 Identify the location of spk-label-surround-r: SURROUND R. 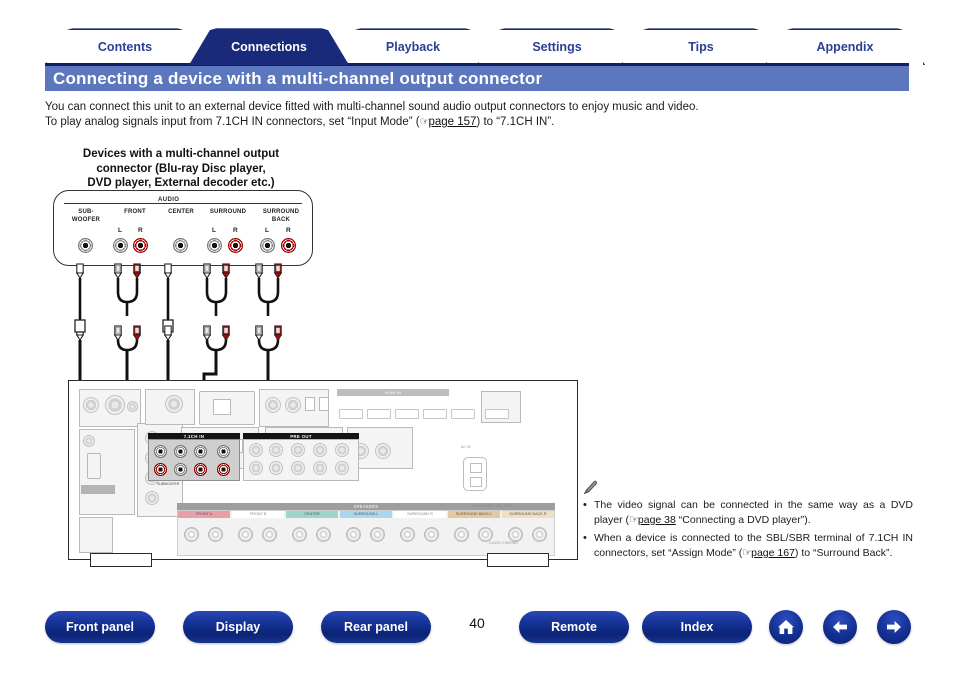
(420, 514).